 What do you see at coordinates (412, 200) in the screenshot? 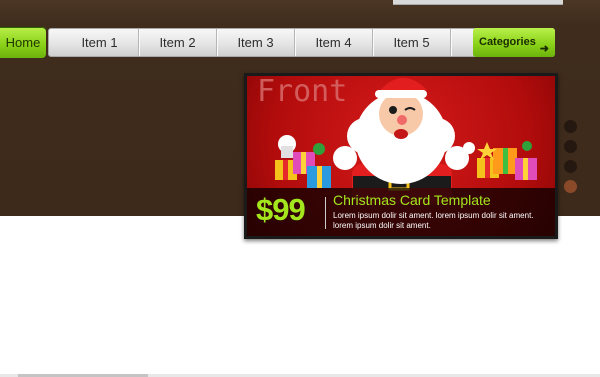
I see `slide-title: Christmas Card Template` at bounding box center [412, 200].